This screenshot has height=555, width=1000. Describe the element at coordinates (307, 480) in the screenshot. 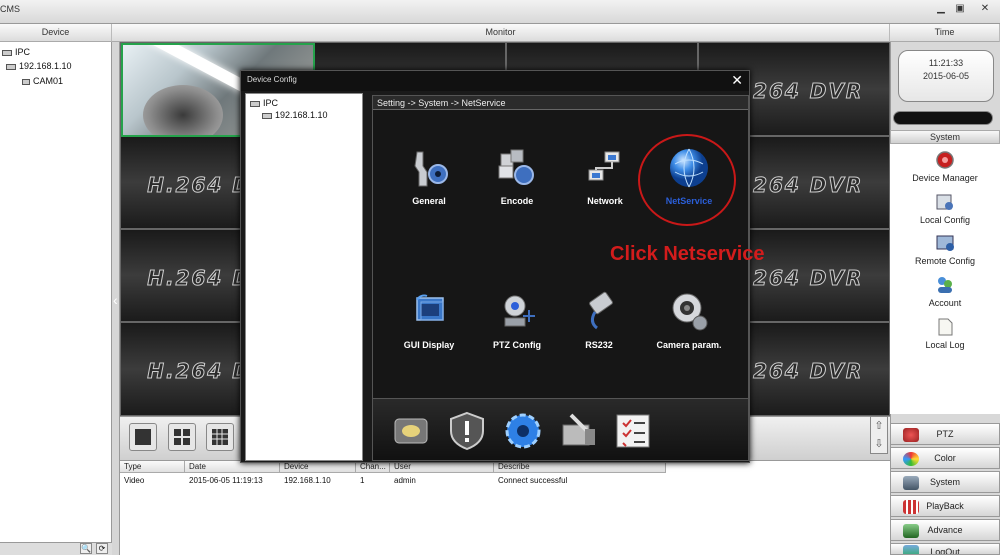

I see `log-cell-device: 192.168.1.10` at that location.